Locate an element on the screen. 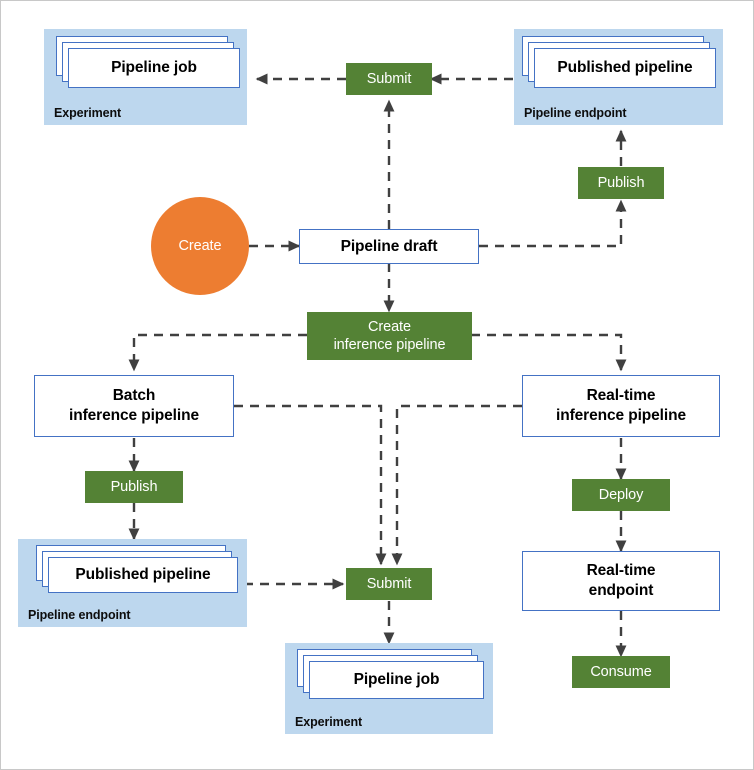  realtime-inference-pipeline-box: Real-time inference pipeline is located at coordinates (621, 406).